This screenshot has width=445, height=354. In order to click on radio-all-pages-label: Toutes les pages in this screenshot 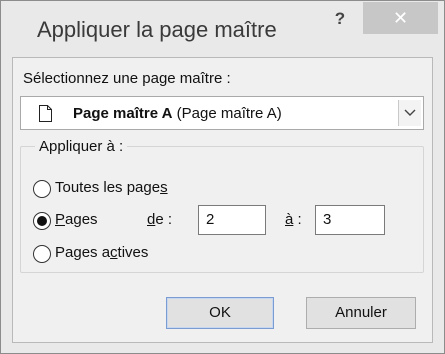, I will do `click(111, 187)`.